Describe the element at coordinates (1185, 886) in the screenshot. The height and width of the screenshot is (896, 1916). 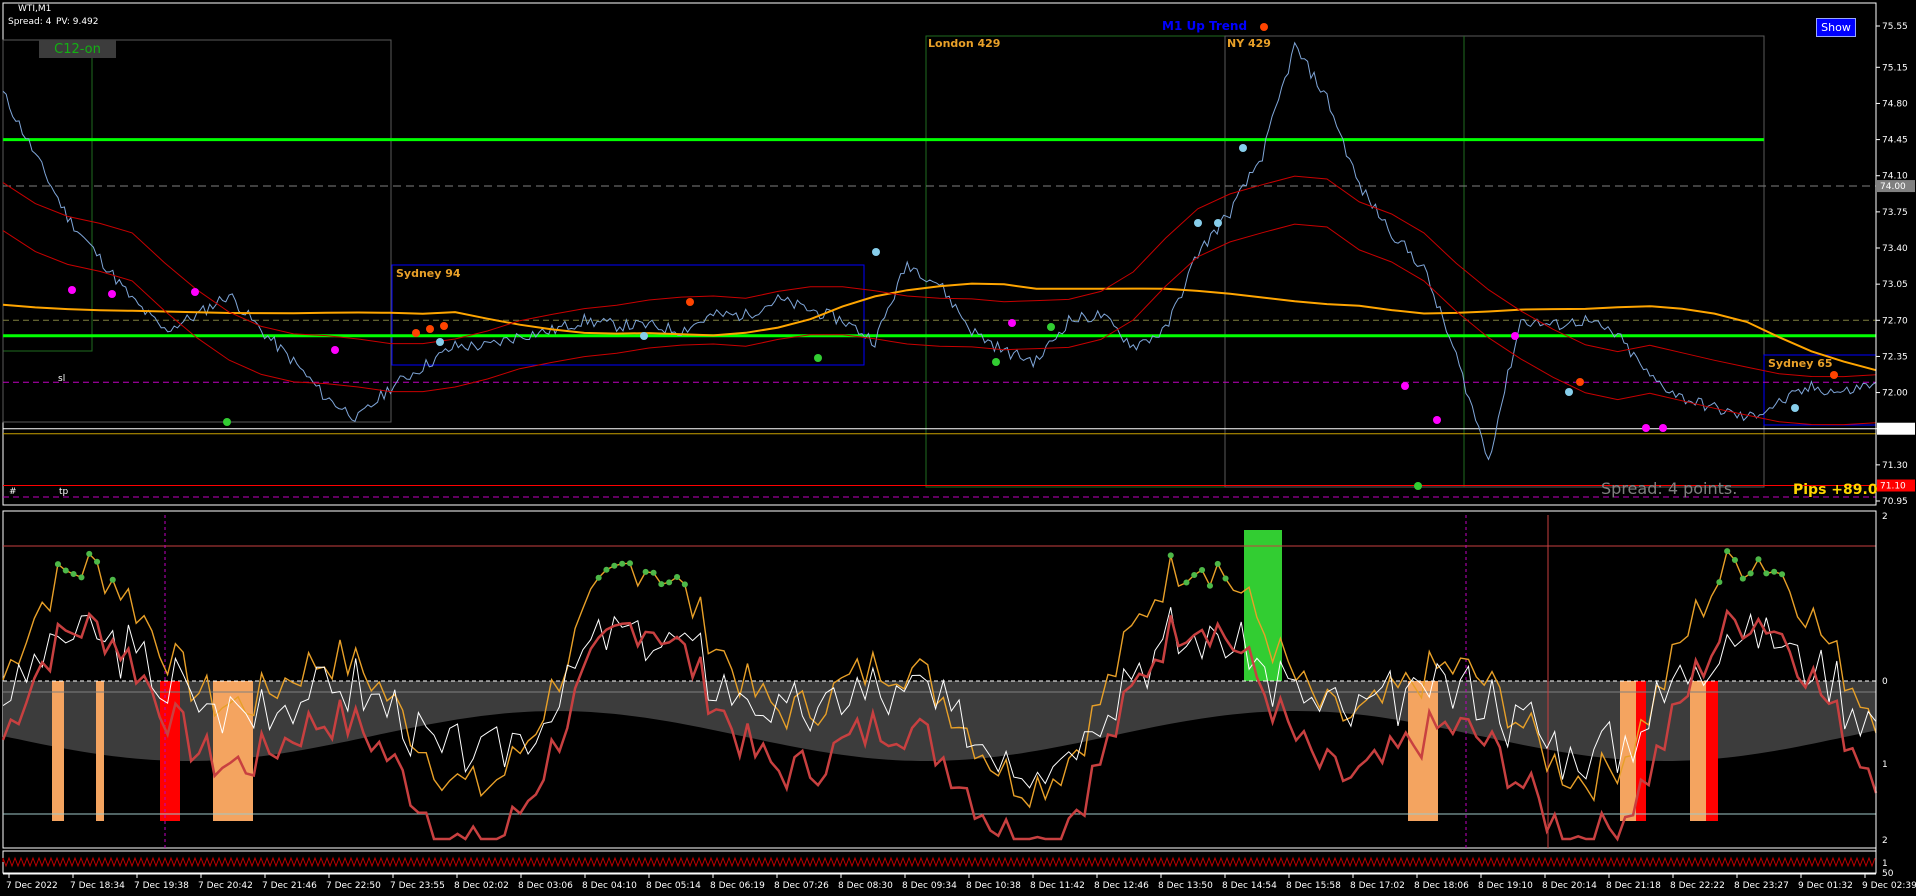
I see `time-axis-label: 8 Dec 13:50` at that location.